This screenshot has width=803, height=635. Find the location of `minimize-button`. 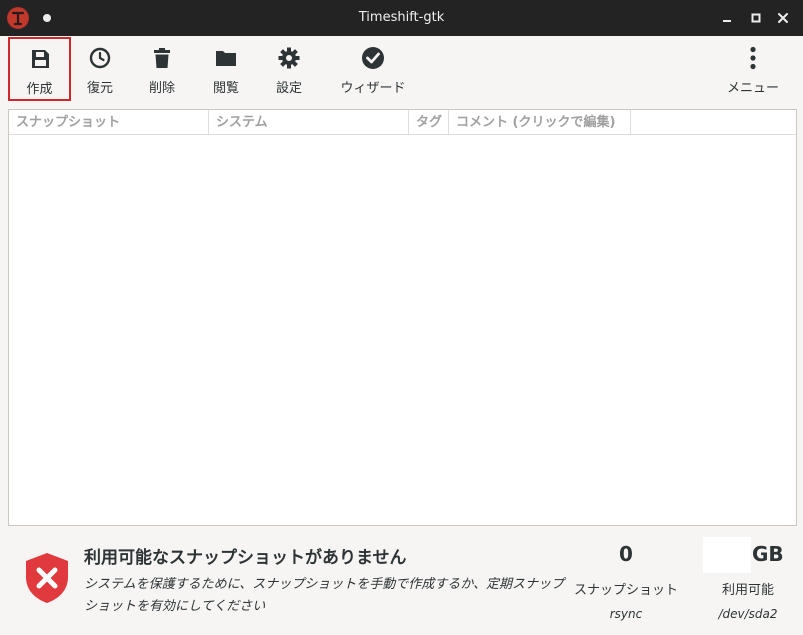

minimize-button is located at coordinates (727, 18).